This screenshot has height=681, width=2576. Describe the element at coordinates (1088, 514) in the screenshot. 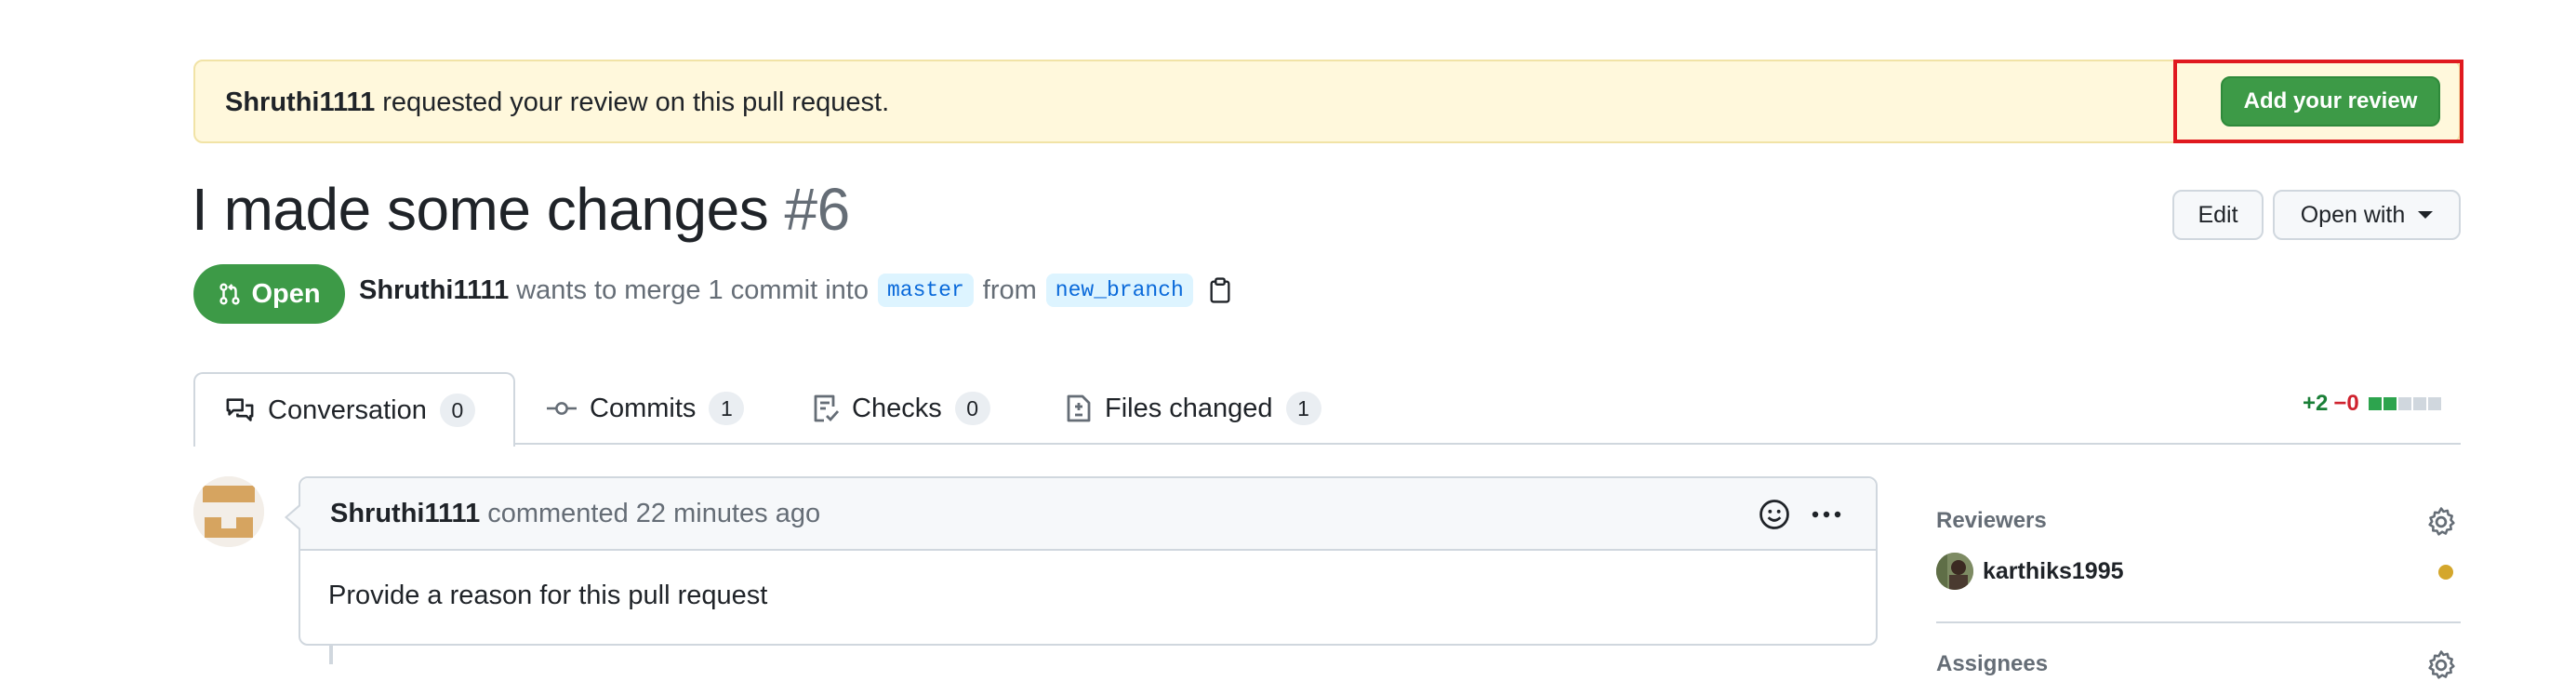

I see `comment-header: Shruthi1111 commented 22 minutes ago` at that location.